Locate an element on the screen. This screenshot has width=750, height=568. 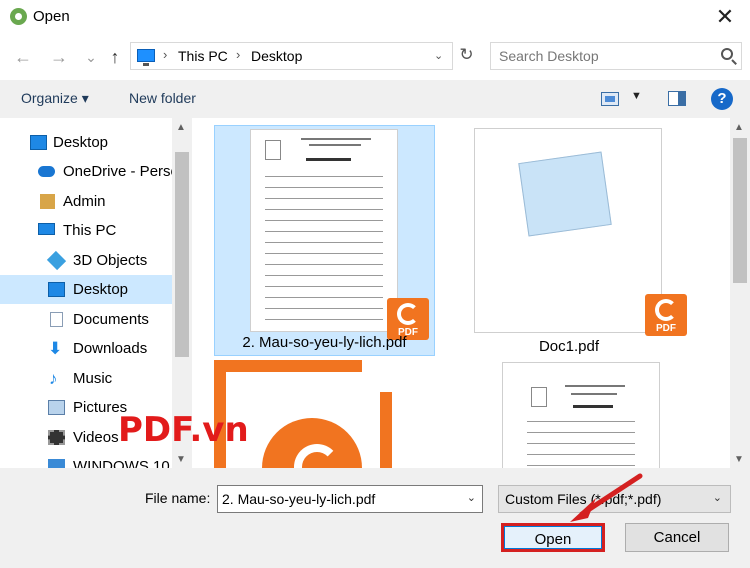
pc-icon is located at coordinates (46, 229).